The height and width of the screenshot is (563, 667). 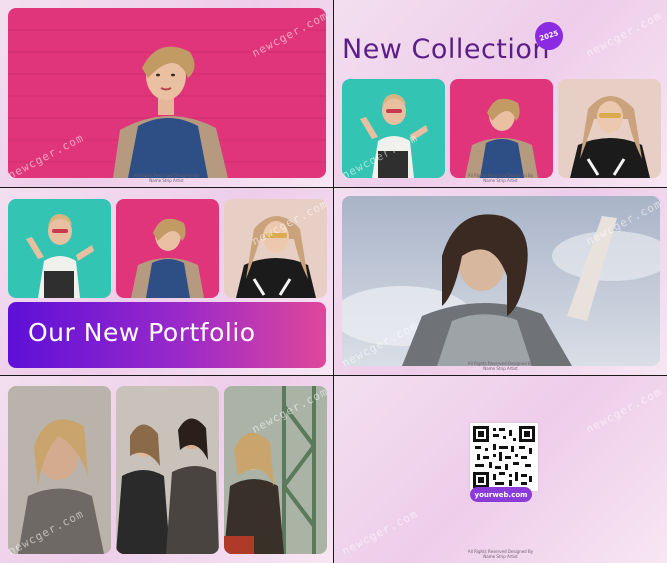 I want to click on hero-photo, so click(x=167, y=93).